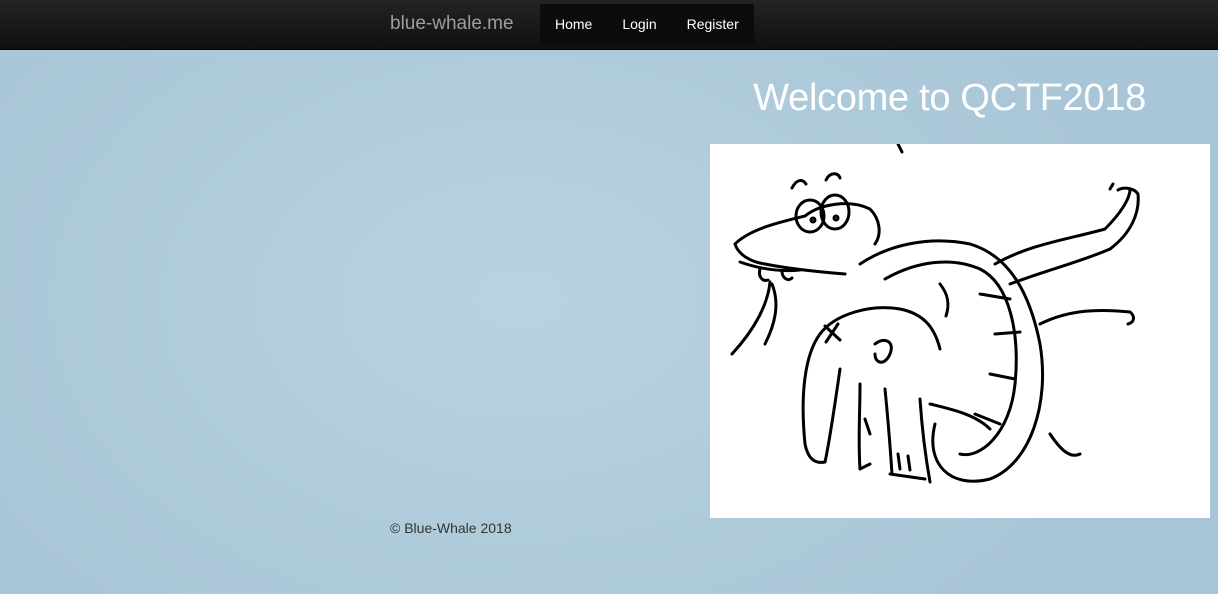  I want to click on nav-register: Register, so click(713, 24).